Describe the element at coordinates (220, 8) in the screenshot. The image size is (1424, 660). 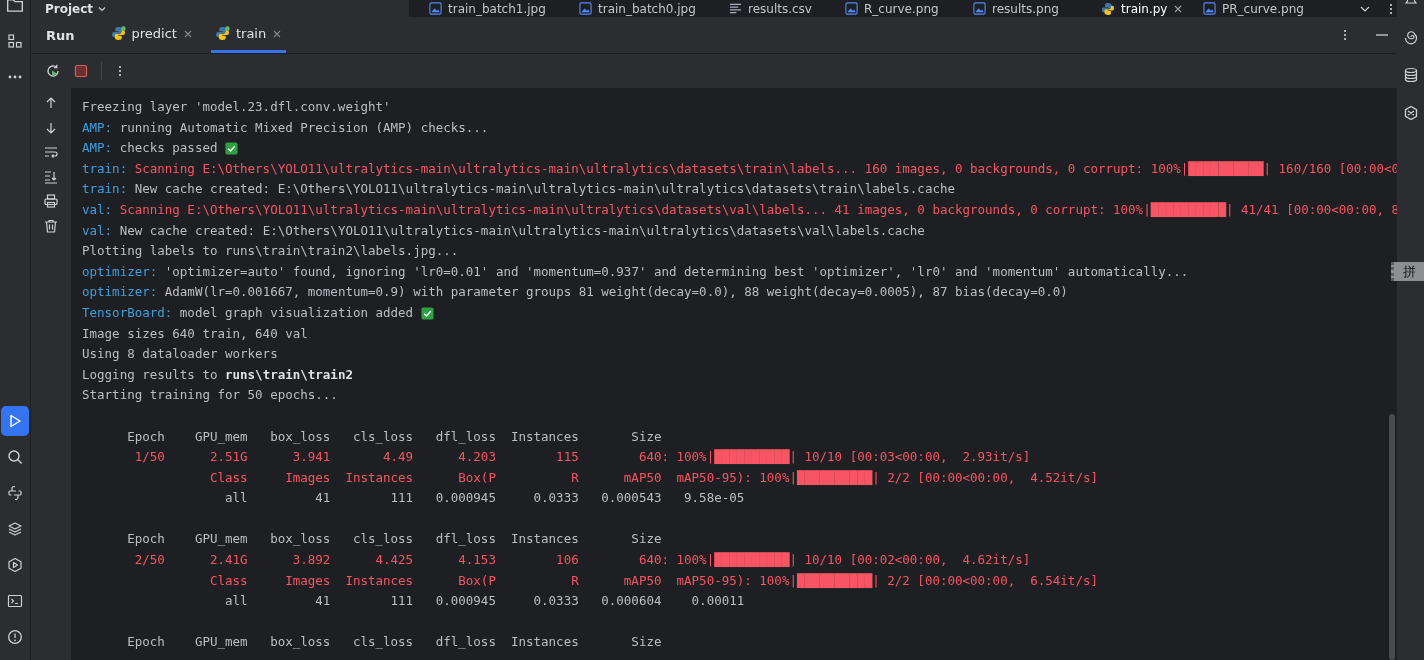
I see `project-menu: Project` at that location.